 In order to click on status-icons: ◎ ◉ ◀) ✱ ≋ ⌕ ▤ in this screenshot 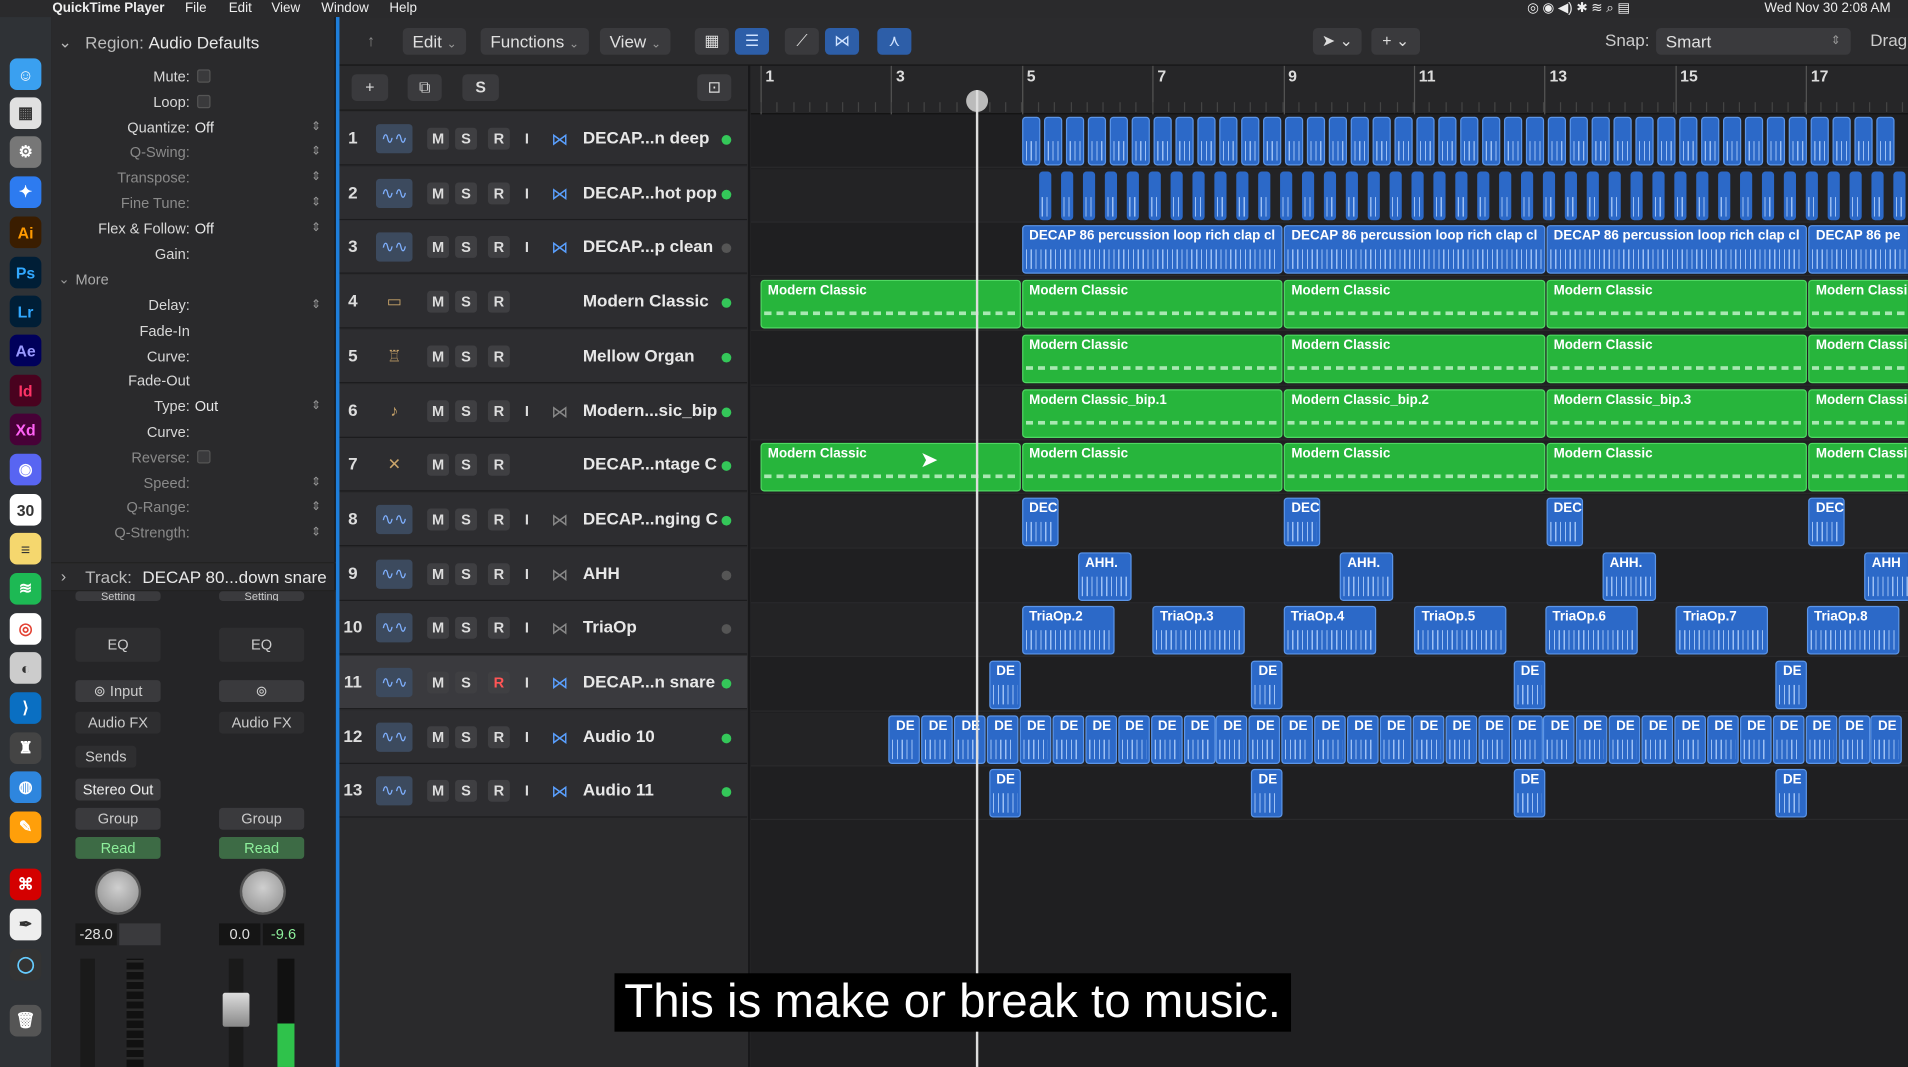, I will do `click(1578, 8)`.